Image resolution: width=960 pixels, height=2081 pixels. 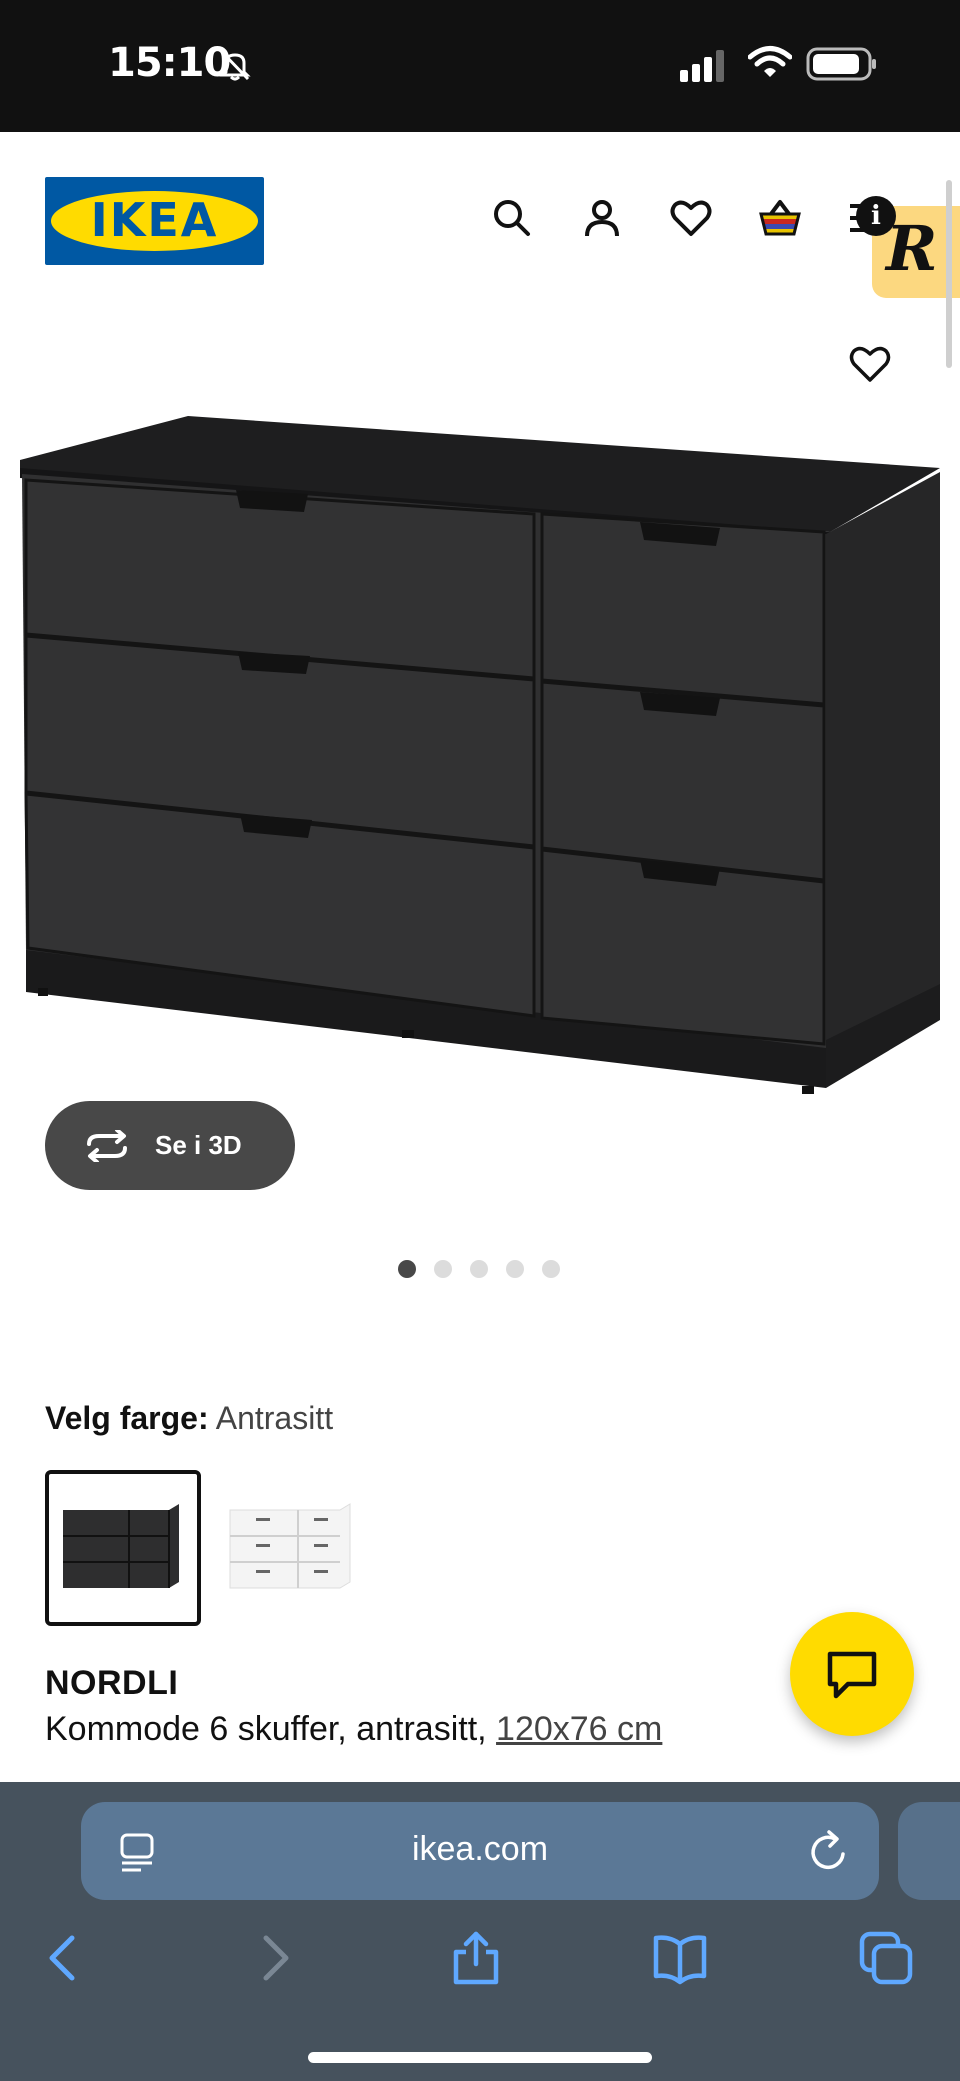 I want to click on next-tab-preview, so click(x=929, y=1851).